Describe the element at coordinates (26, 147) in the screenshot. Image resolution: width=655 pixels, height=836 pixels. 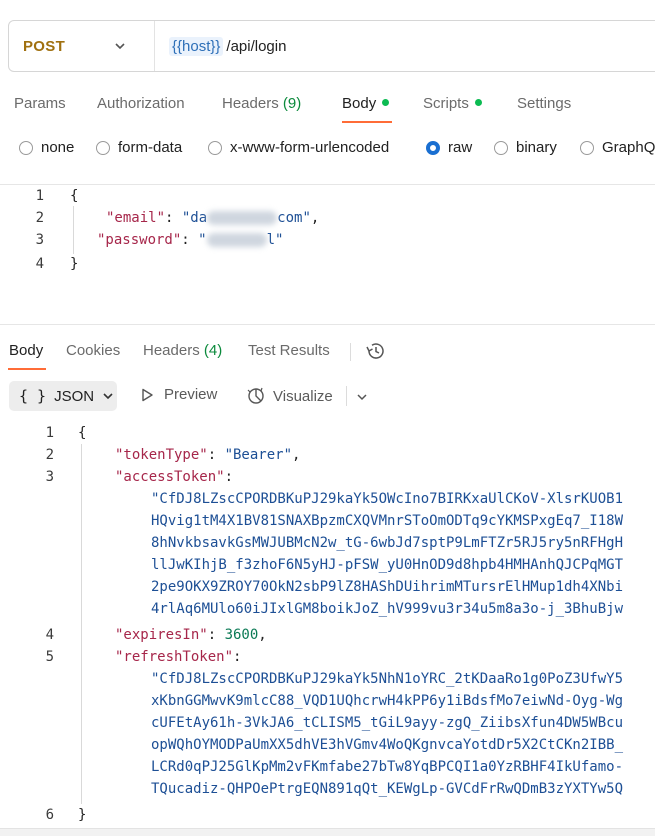
I see `radio-none-circle` at that location.